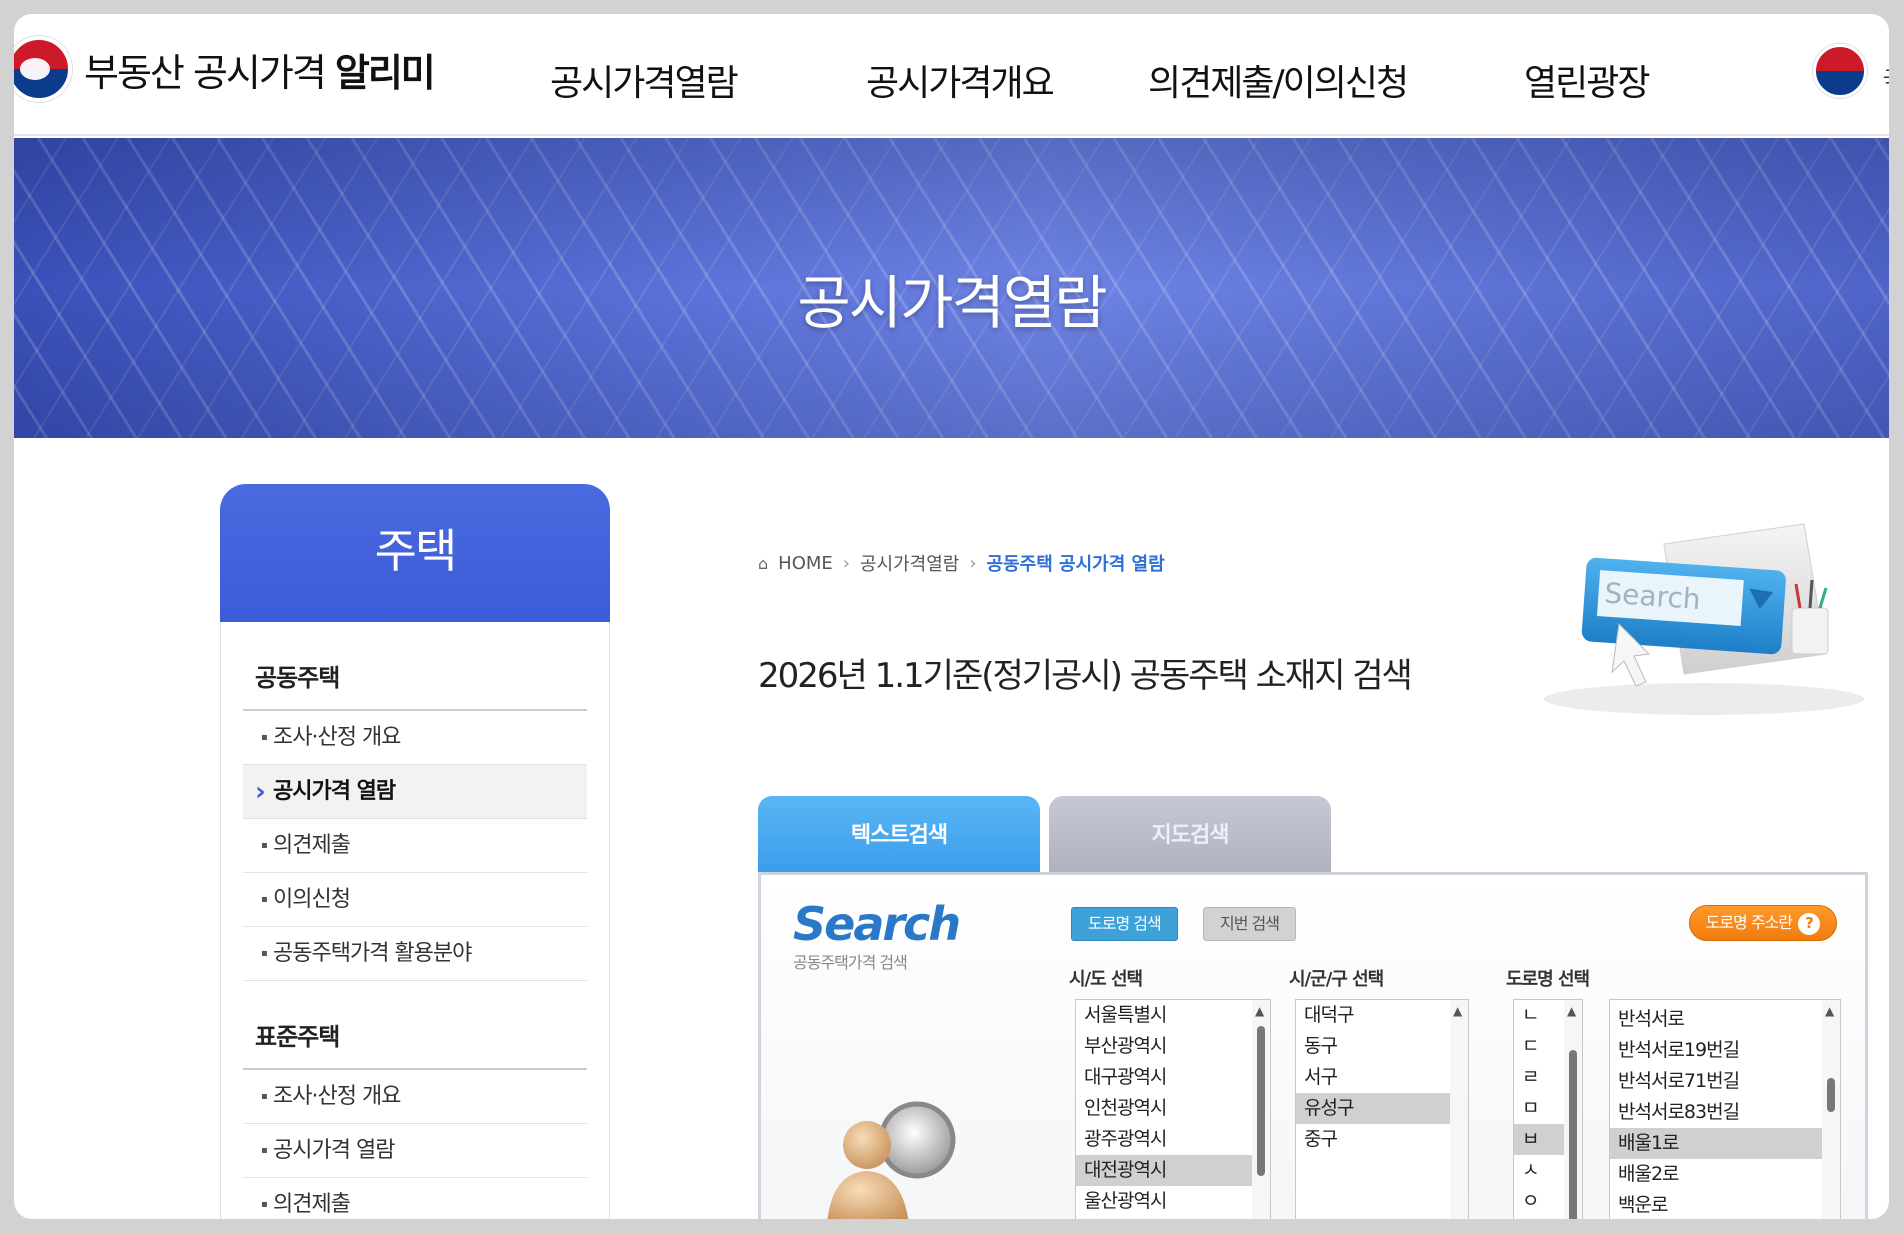 The image size is (1903, 1233). Describe the element at coordinates (763, 563) in the screenshot. I see `home-icon: ⌂` at that location.